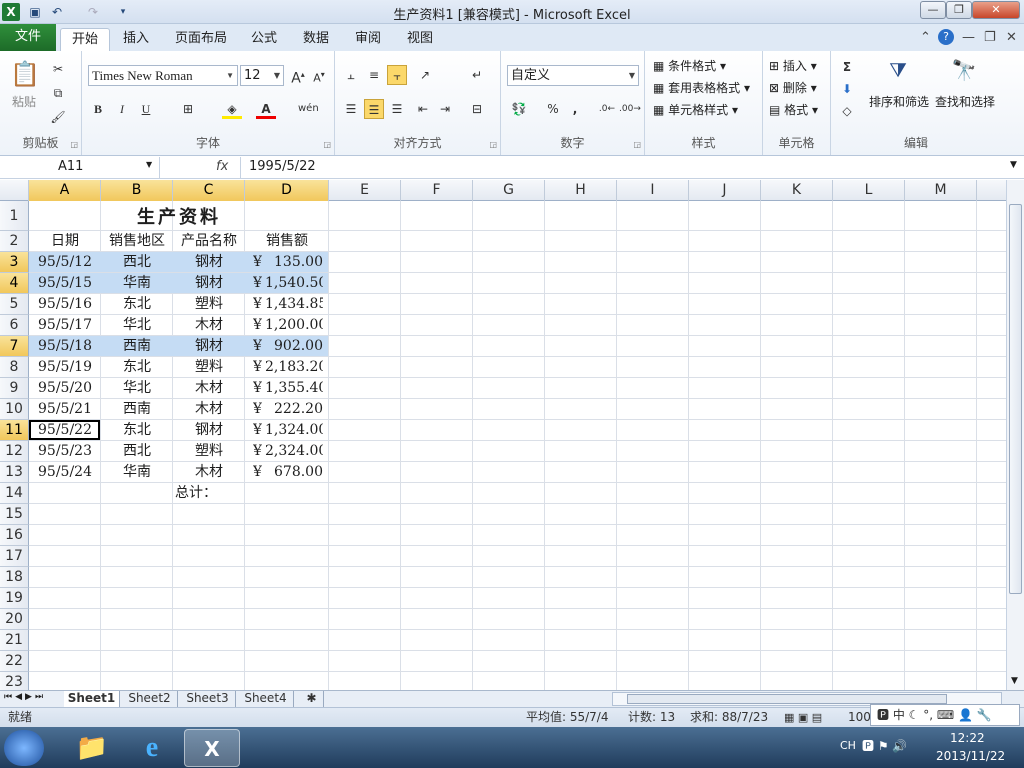 The height and width of the screenshot is (768, 1024). Describe the element at coordinates (179, 216) in the screenshot. I see `sheet-title: 生产资料` at that location.